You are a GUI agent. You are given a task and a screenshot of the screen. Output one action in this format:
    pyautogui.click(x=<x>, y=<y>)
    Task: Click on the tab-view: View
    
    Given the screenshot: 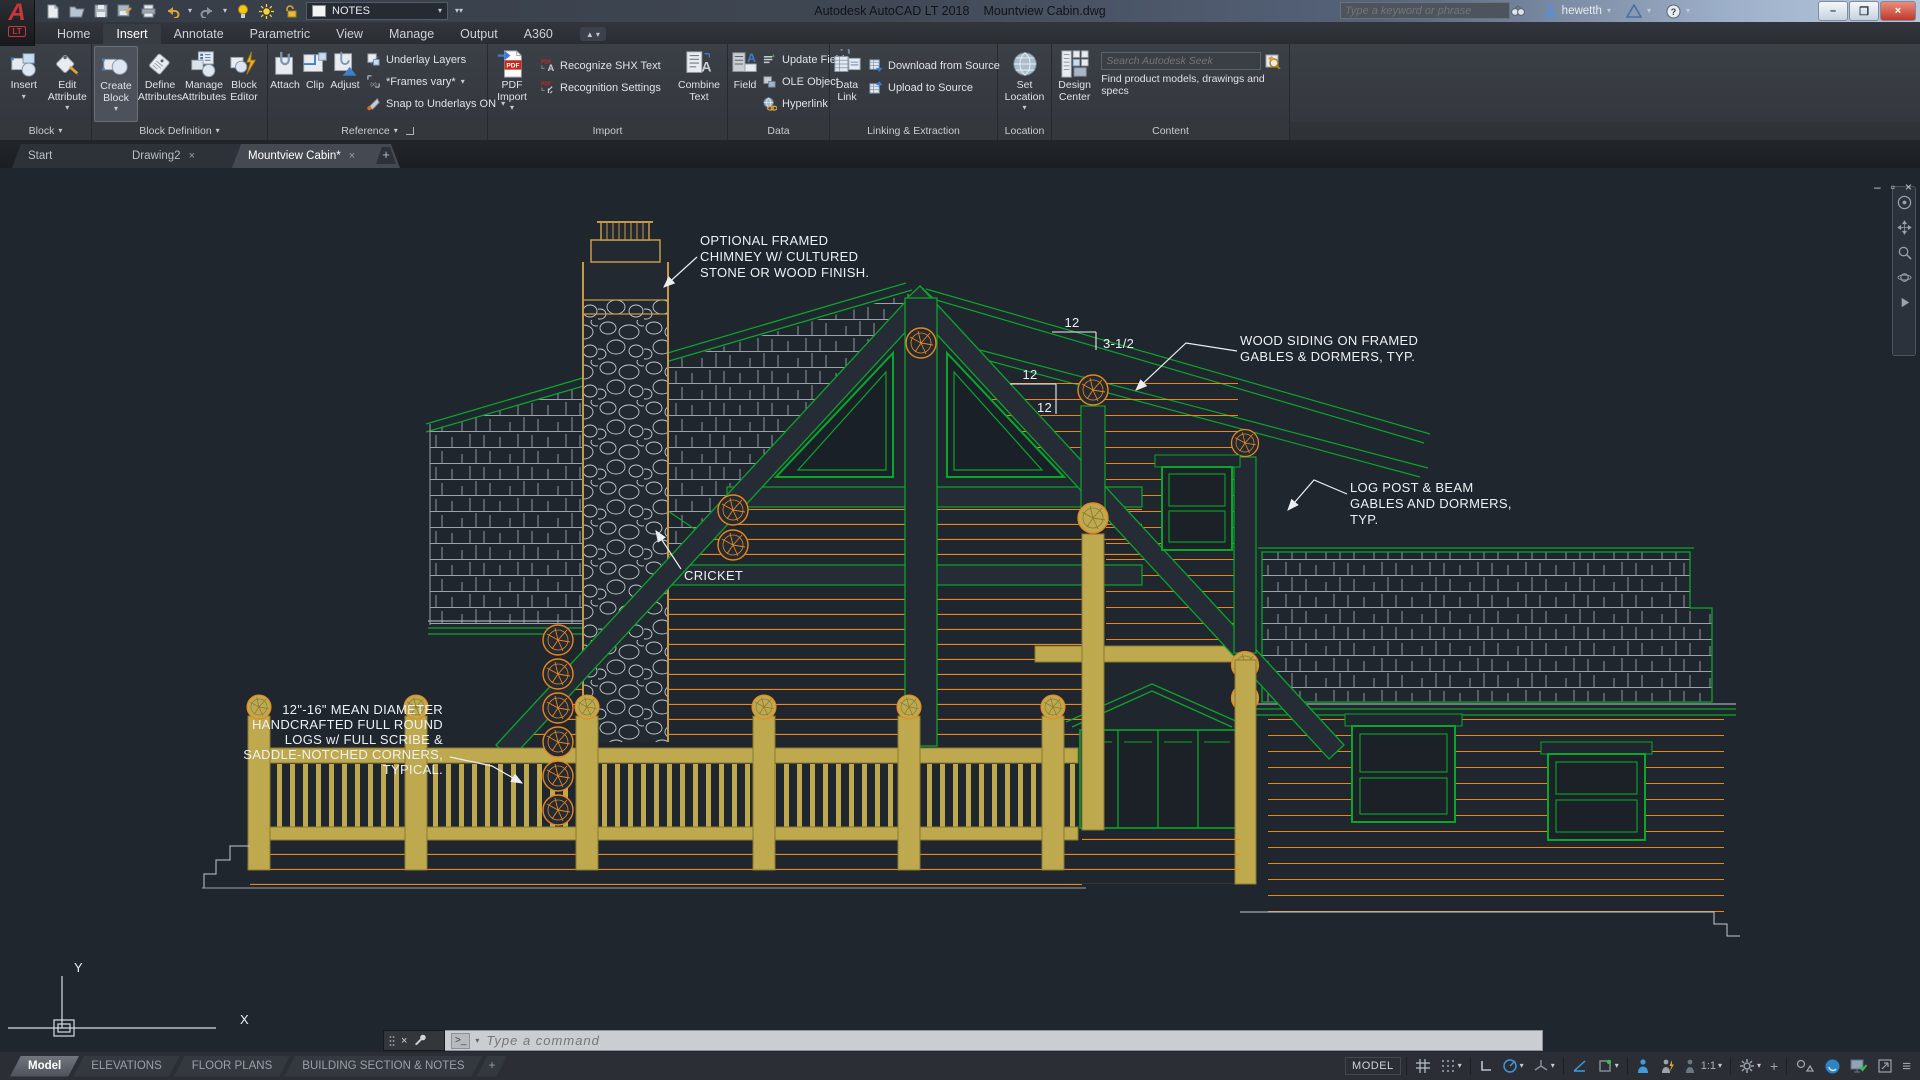 What is the action you would take?
    pyautogui.click(x=349, y=34)
    